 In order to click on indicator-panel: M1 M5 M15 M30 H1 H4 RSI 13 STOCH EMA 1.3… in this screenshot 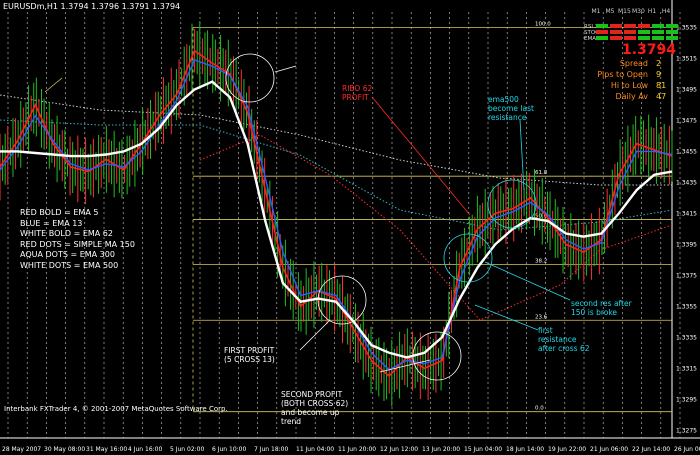, I will do `click(631, 56)`.